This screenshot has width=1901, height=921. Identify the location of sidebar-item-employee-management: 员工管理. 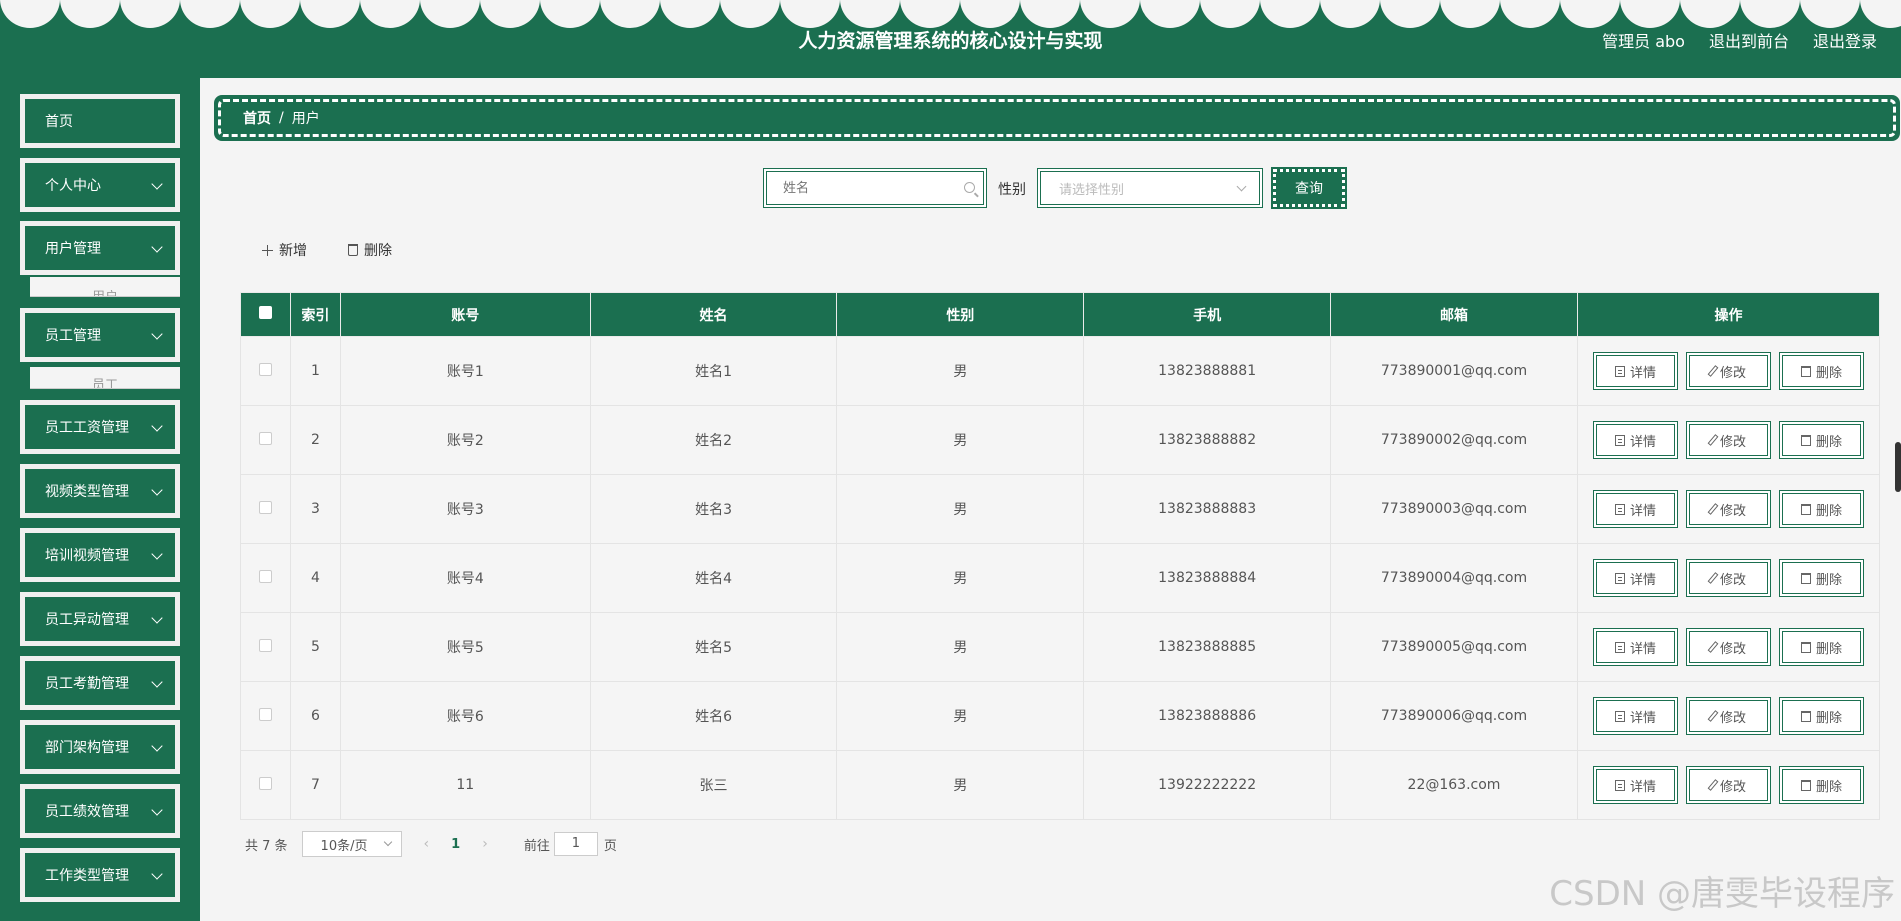
(100, 335).